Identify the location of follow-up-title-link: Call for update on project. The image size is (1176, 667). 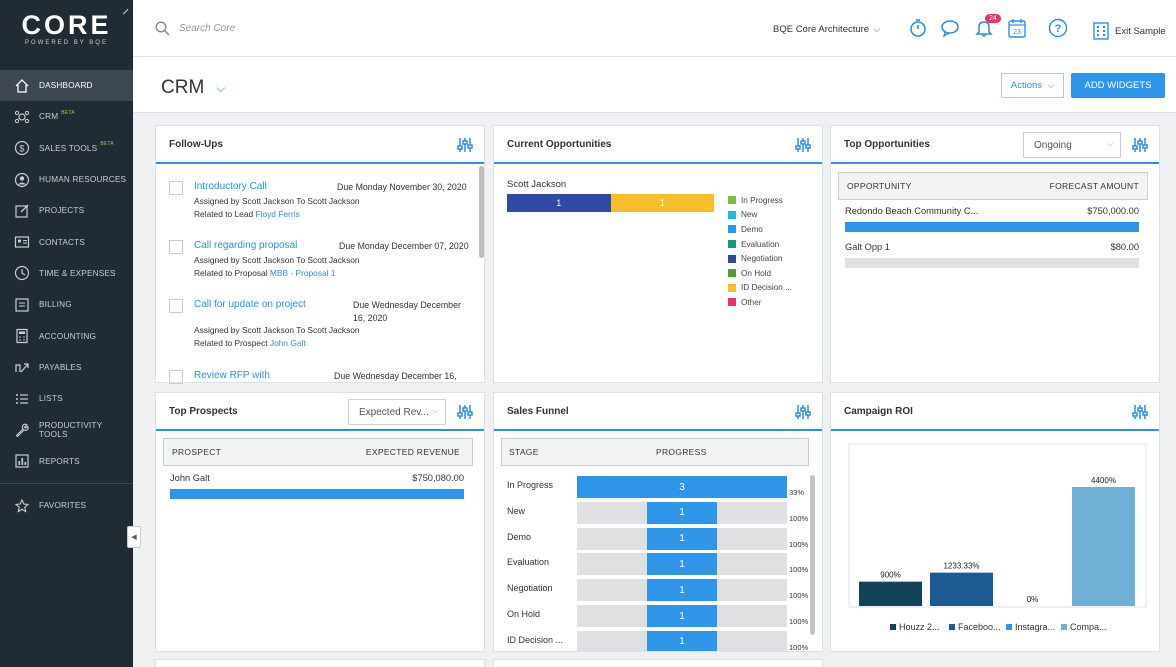
(250, 304).